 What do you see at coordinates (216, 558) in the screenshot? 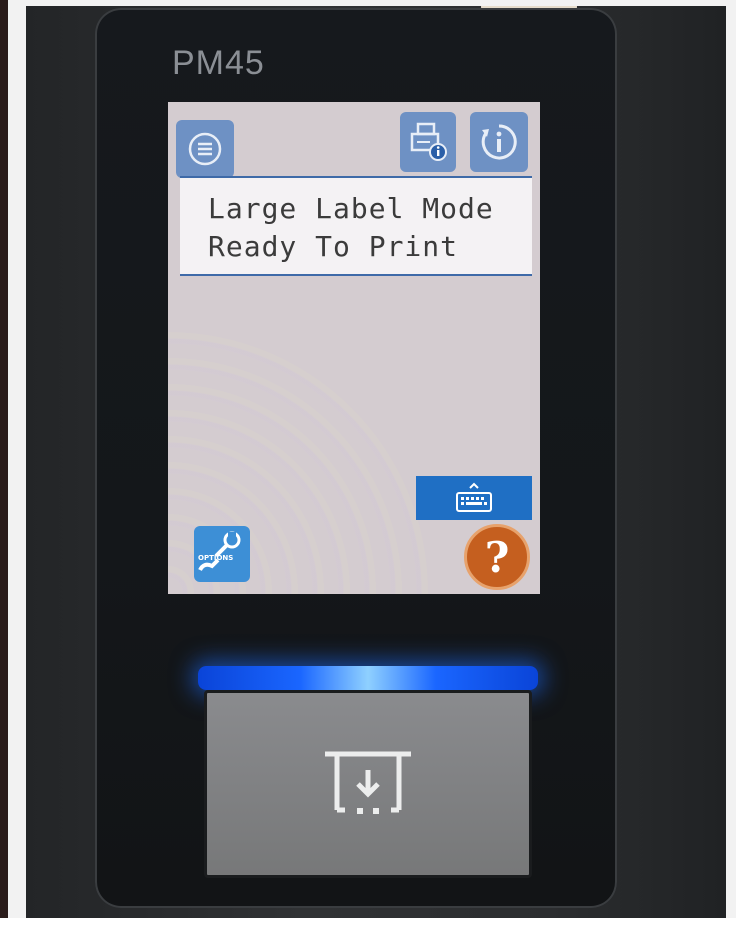
I see `options-label: OPTIONS` at bounding box center [216, 558].